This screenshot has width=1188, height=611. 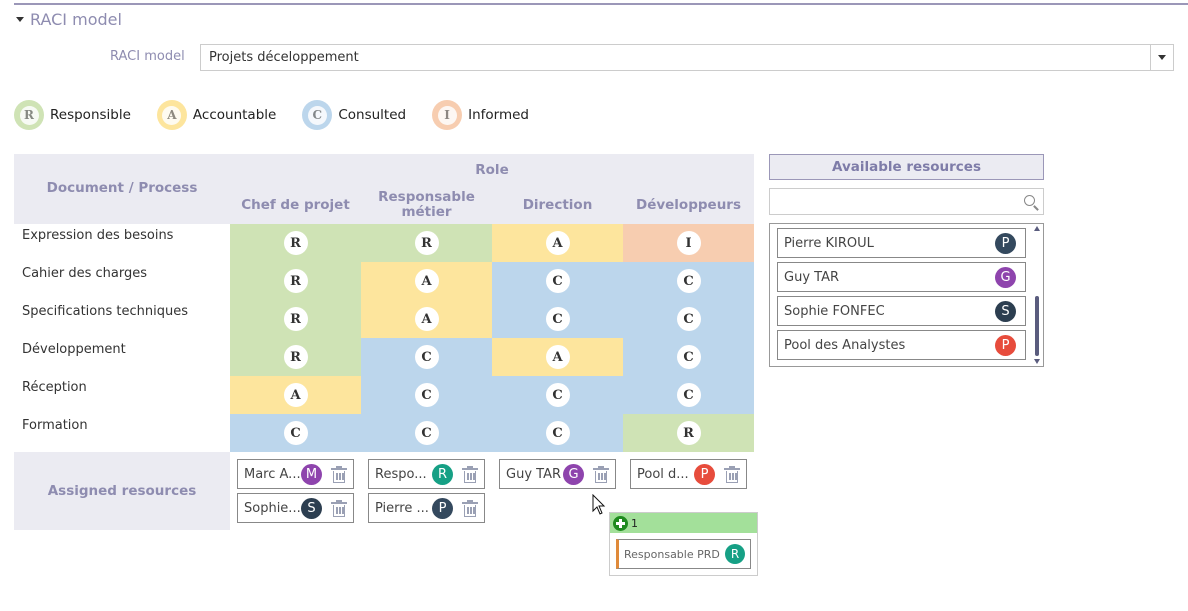 What do you see at coordinates (901, 311) in the screenshot?
I see `available-resource-item: Sophie FONFEC S` at bounding box center [901, 311].